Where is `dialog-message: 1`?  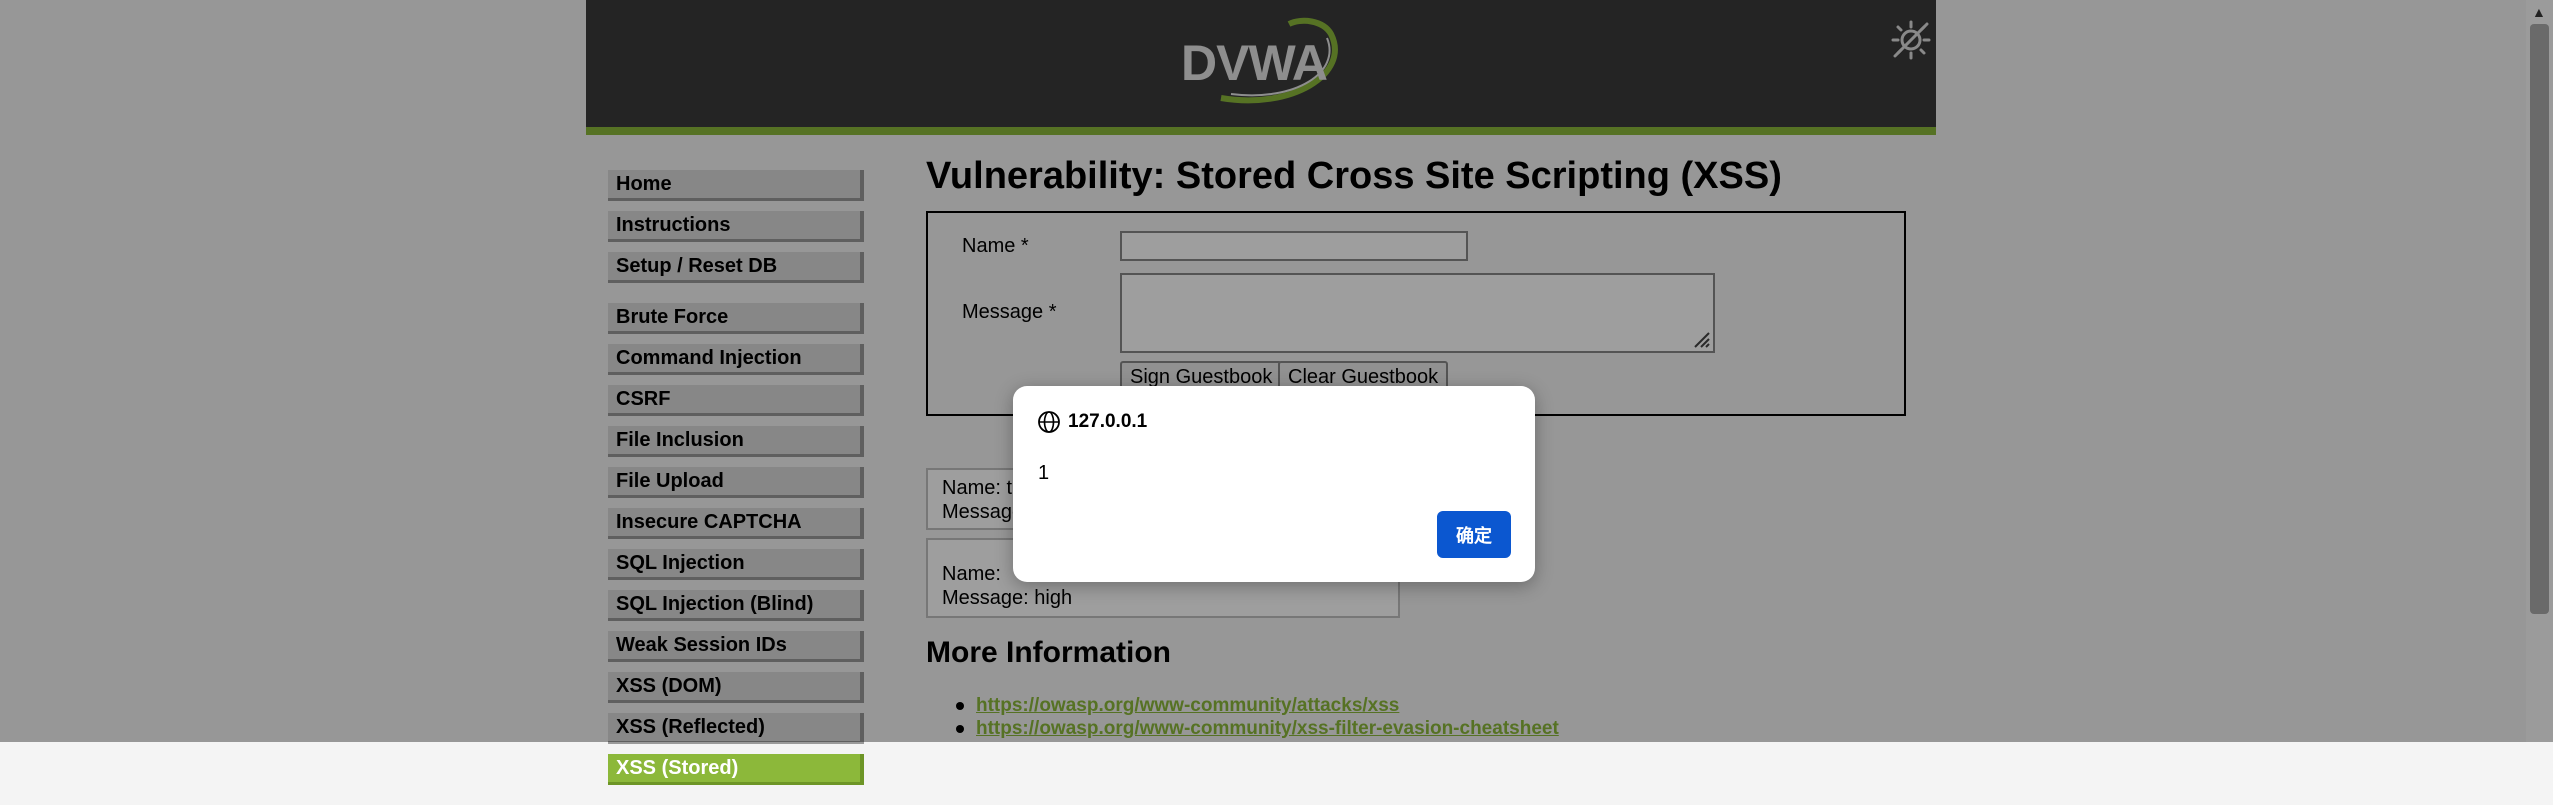 dialog-message: 1 is located at coordinates (1044, 473).